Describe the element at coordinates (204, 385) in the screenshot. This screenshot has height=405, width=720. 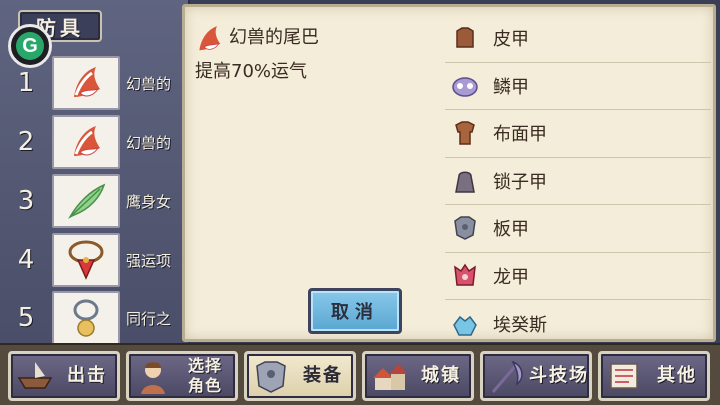
I see `nav-label-line2: 角色` at that location.